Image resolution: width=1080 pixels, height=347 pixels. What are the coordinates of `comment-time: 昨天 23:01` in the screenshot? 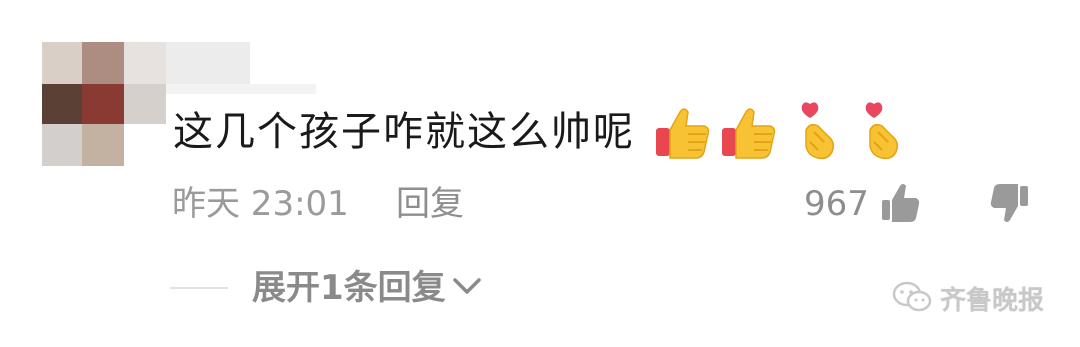 It's located at (260, 204).